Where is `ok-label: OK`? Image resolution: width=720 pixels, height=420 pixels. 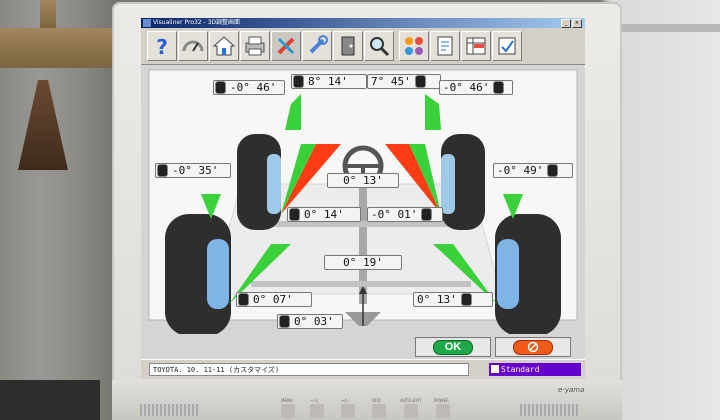
ok-label: OK is located at coordinates (453, 347).